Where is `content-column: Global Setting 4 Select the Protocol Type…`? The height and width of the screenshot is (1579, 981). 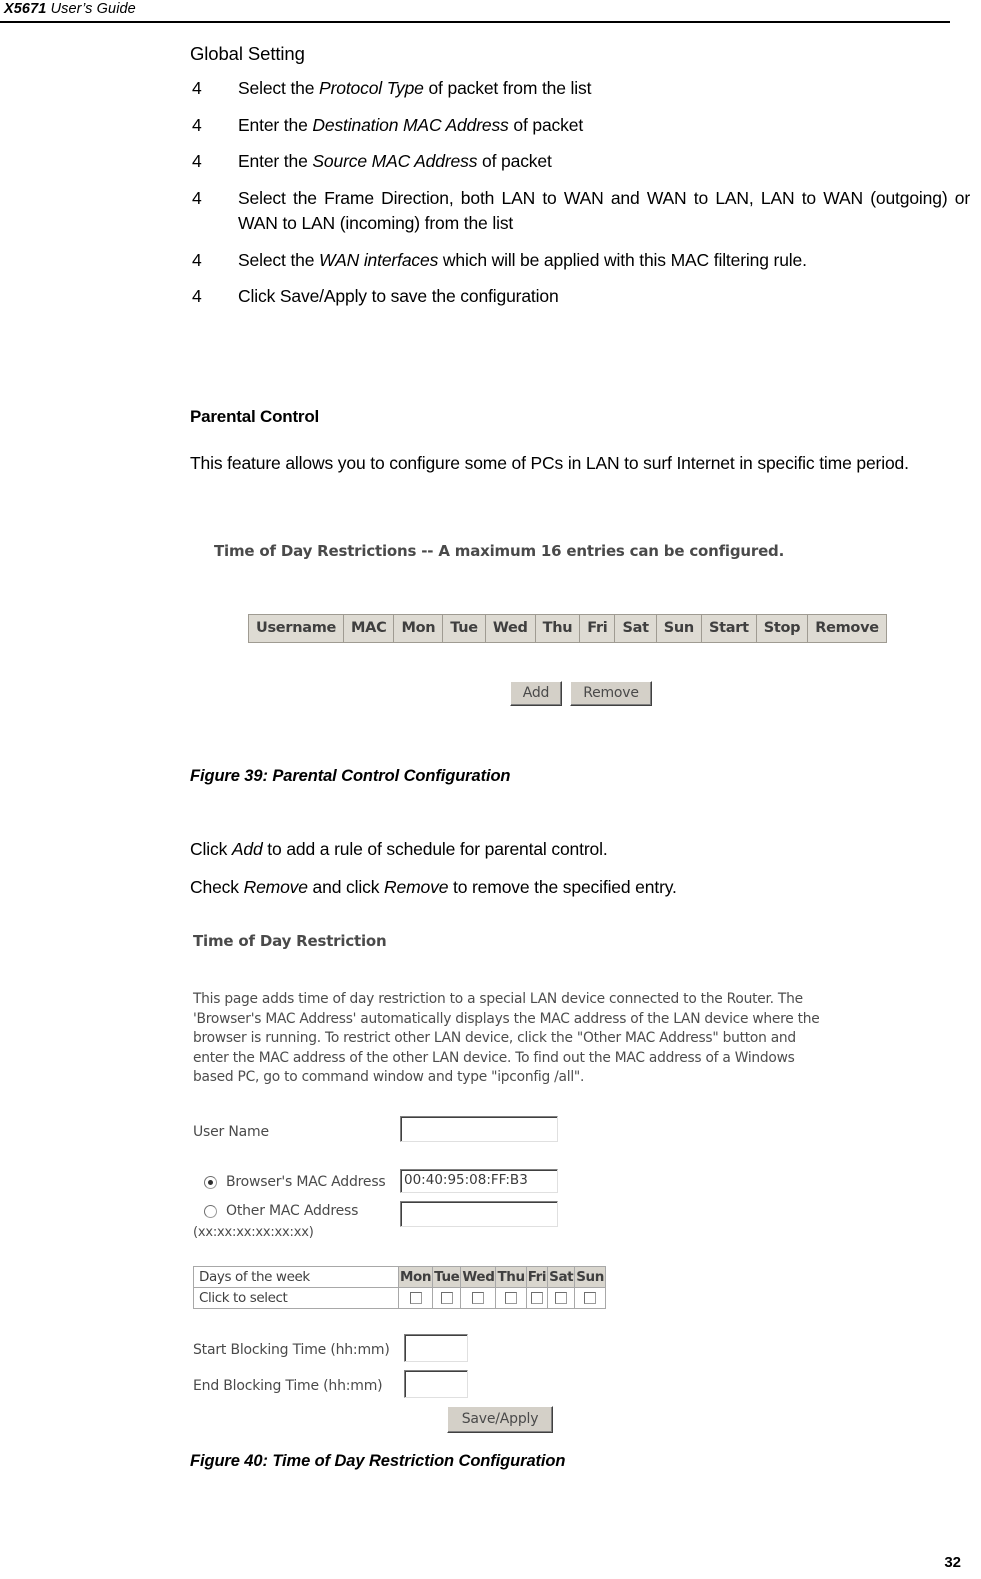 content-column: Global Setting 4 Select the Protocol Type… is located at coordinates (580, 181).